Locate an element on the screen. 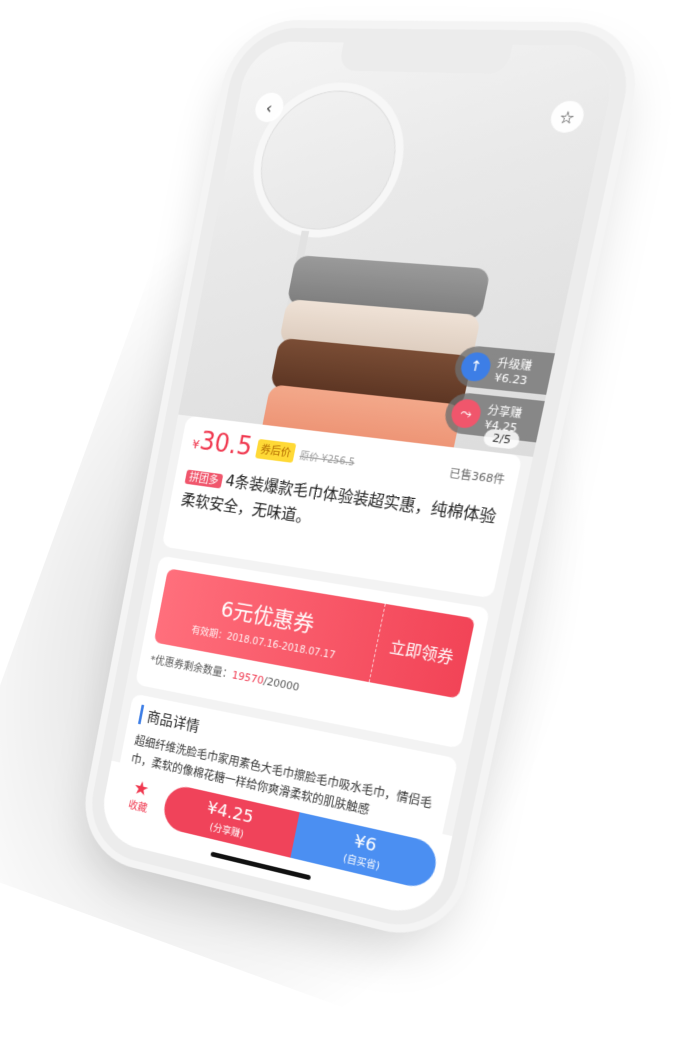 The width and height of the screenshot is (675, 1051). favorite-button: ☆ is located at coordinates (567, 117).